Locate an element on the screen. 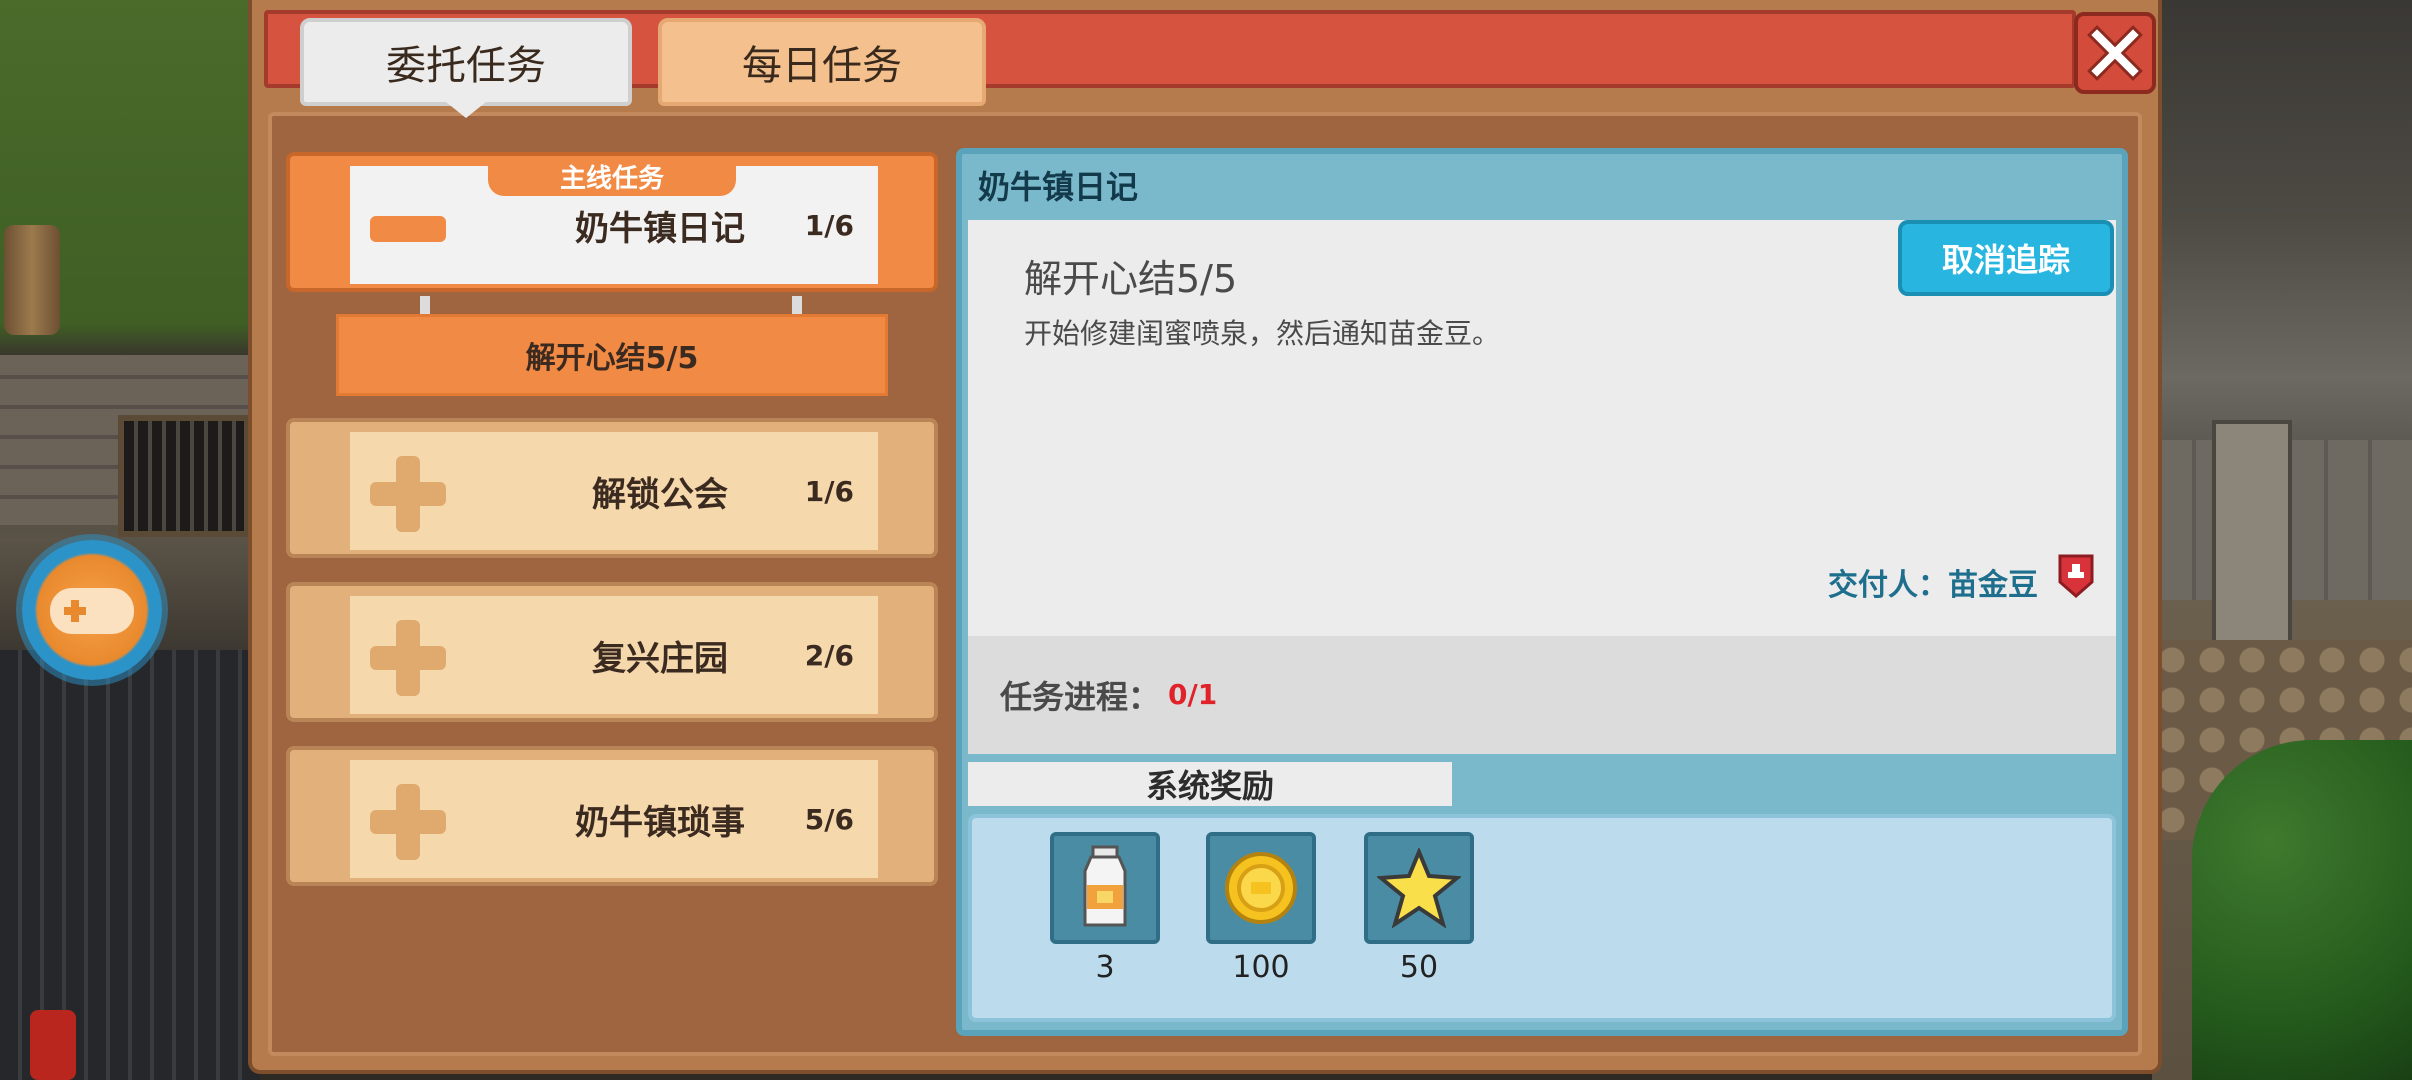 This screenshot has width=2412, height=1080. quest-card: 奶牛镇琐事 5/6 is located at coordinates (614, 819).